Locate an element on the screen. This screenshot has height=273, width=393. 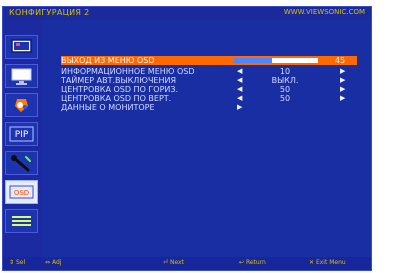
osd-timeout-value: 45 is located at coordinates (340, 60).